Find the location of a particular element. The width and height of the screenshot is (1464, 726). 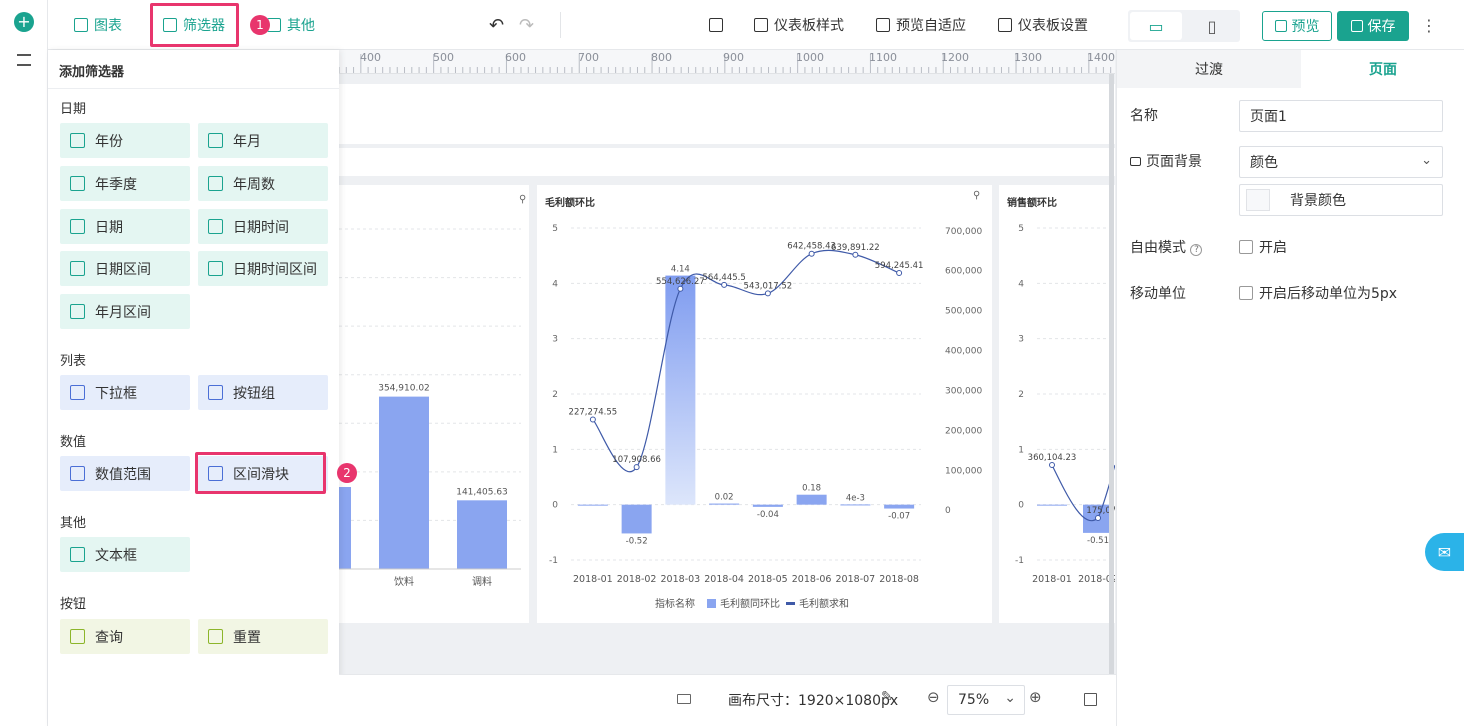

preview-button: 预览 is located at coordinates (1297, 26).